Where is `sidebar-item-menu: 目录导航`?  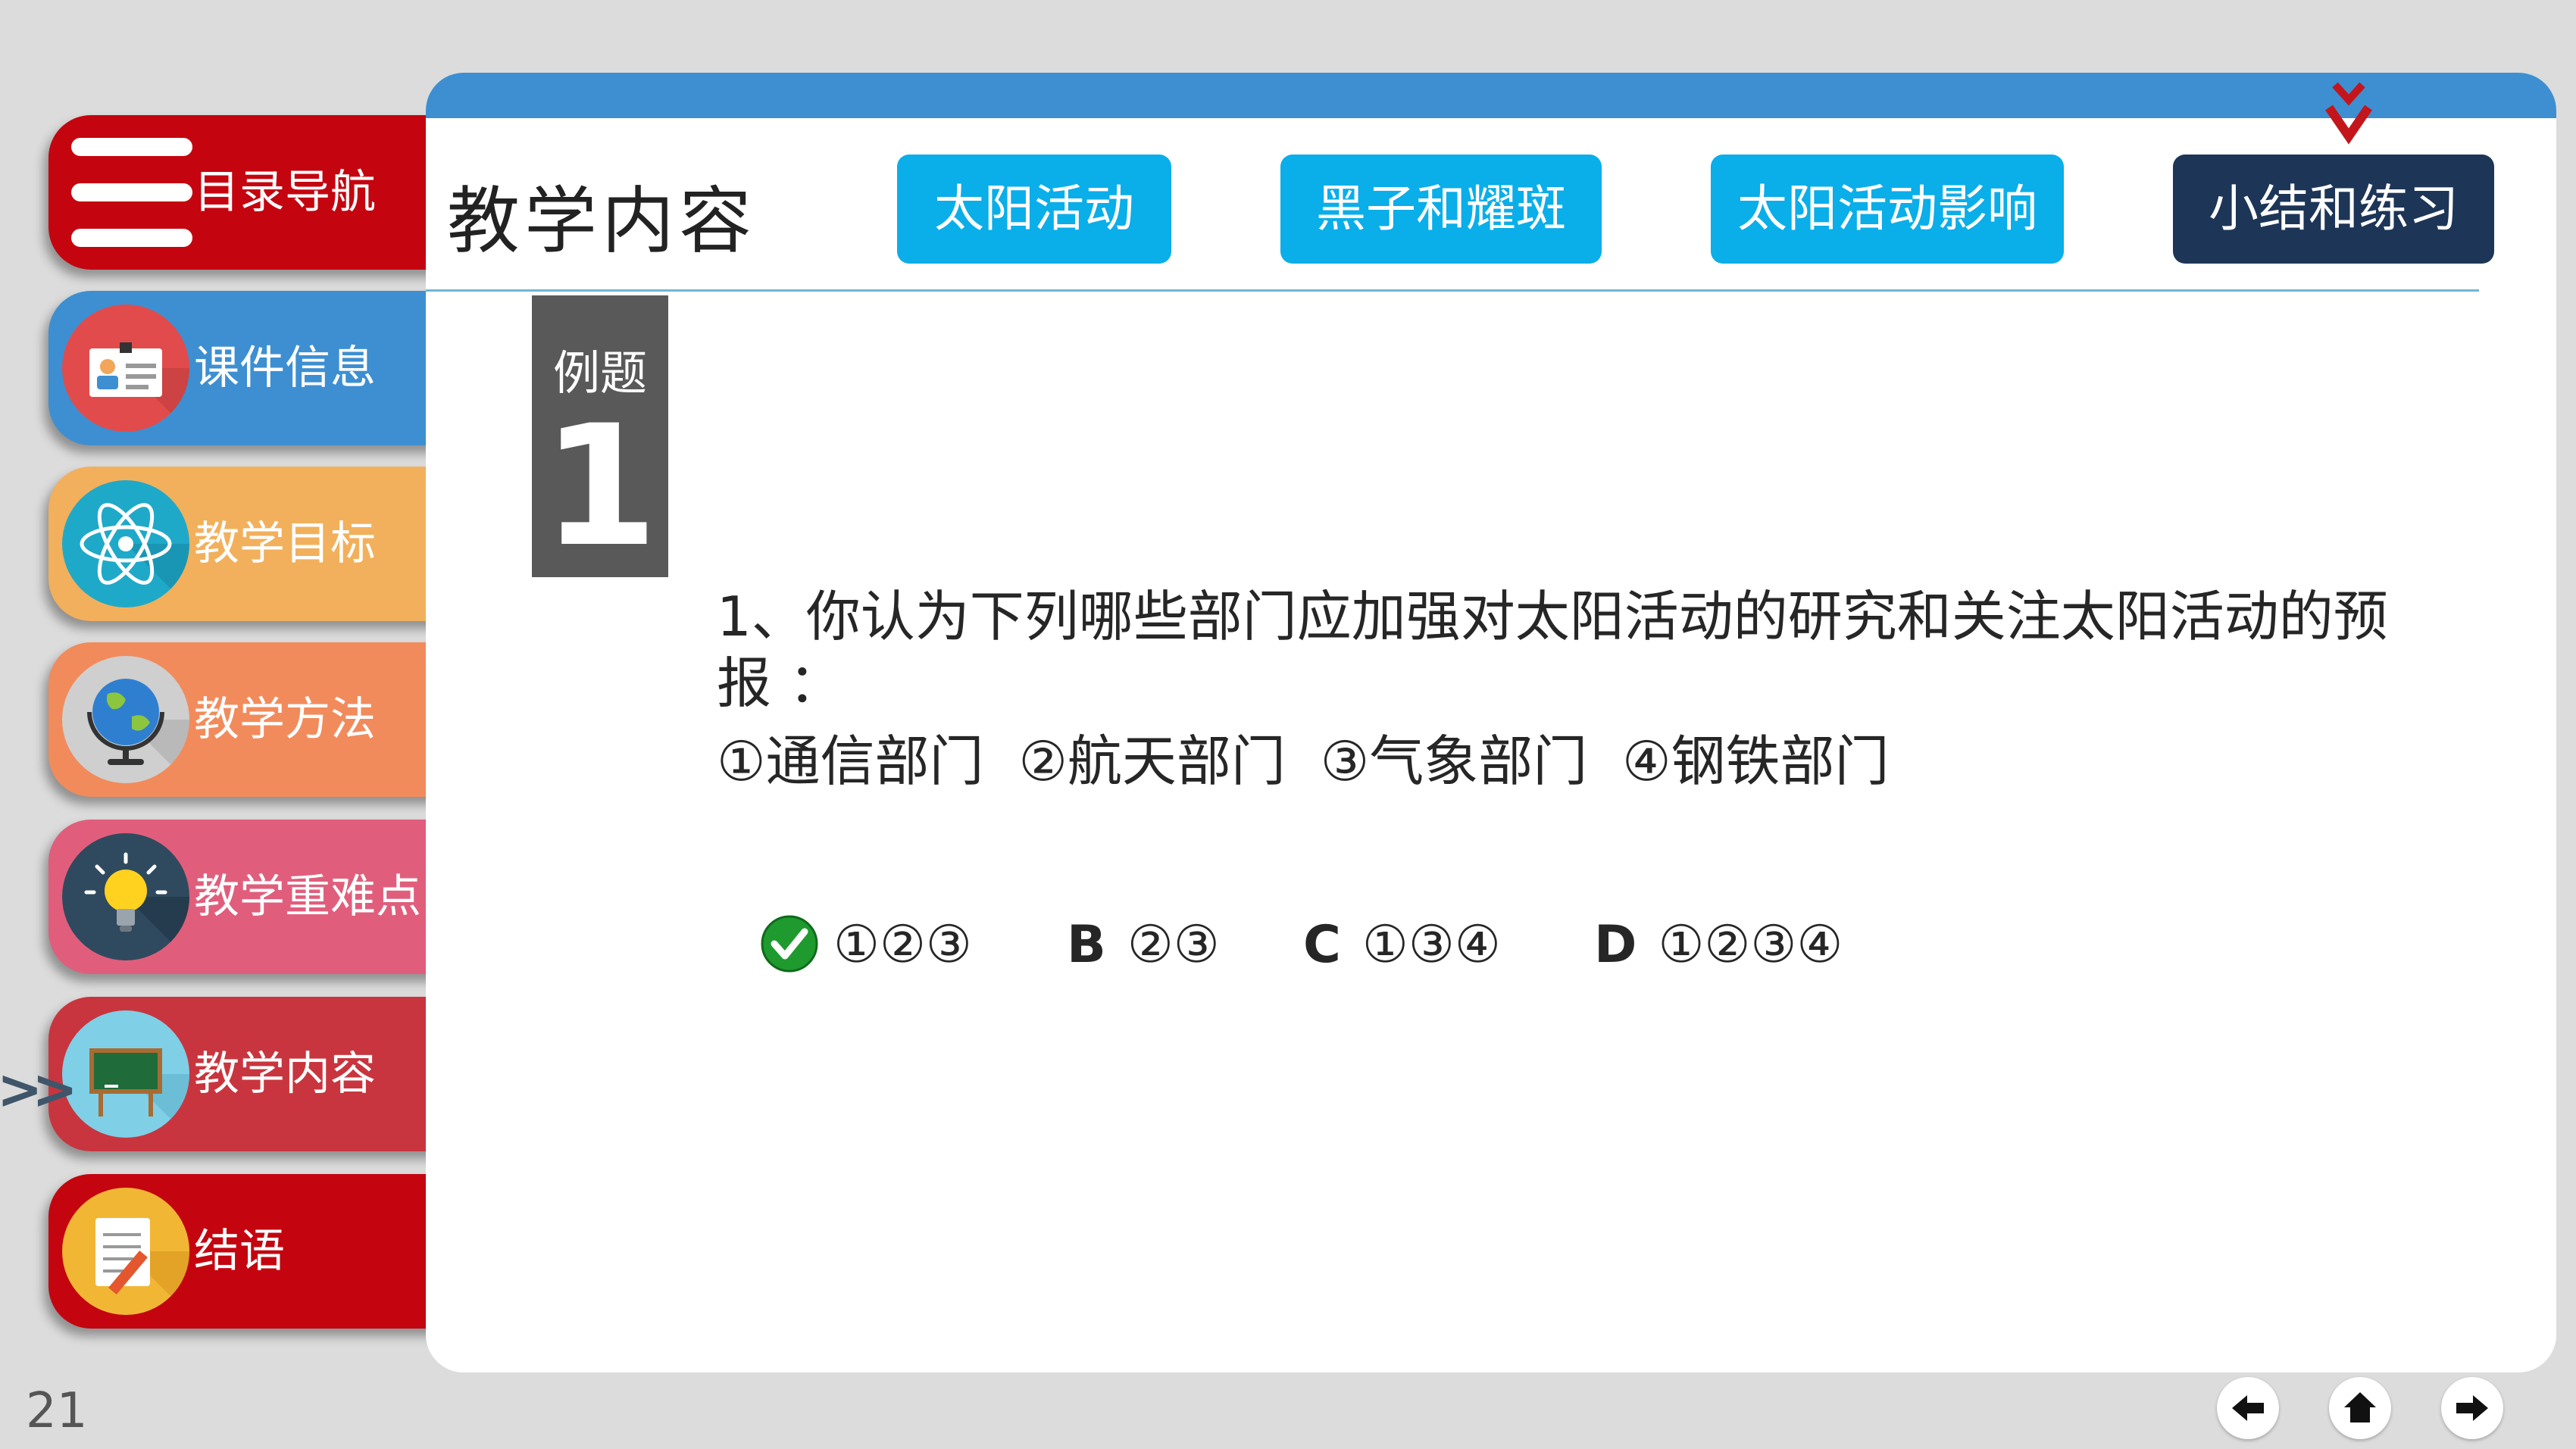 sidebar-item-menu: 目录导航 is located at coordinates (245, 192).